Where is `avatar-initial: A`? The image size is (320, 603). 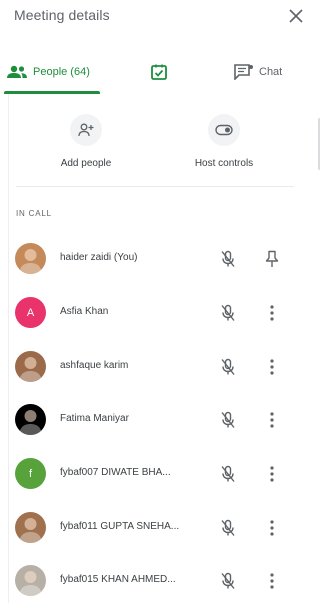 avatar-initial: A is located at coordinates (30, 312).